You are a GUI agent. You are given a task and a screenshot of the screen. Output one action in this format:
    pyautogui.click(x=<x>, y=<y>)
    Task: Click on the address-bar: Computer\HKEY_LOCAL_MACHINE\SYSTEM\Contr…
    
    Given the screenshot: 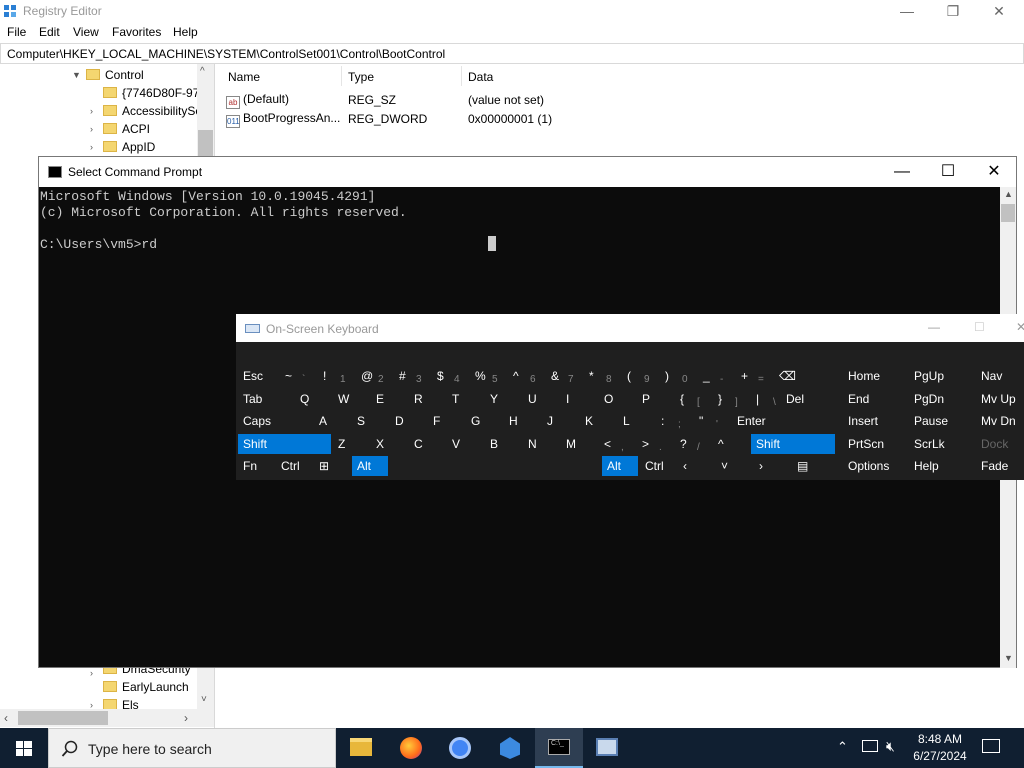 What is the action you would take?
    pyautogui.click(x=512, y=53)
    